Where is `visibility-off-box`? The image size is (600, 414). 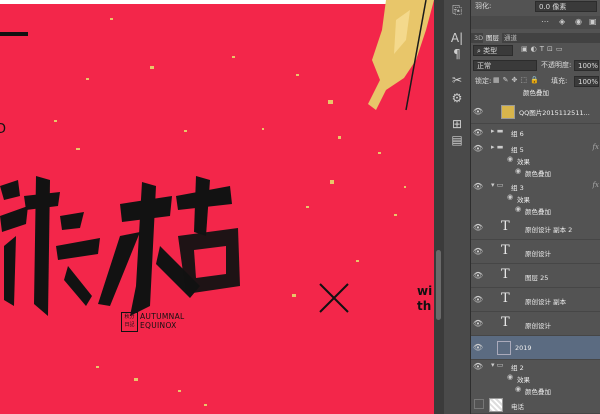
visibility-off-box is located at coordinates (479, 404).